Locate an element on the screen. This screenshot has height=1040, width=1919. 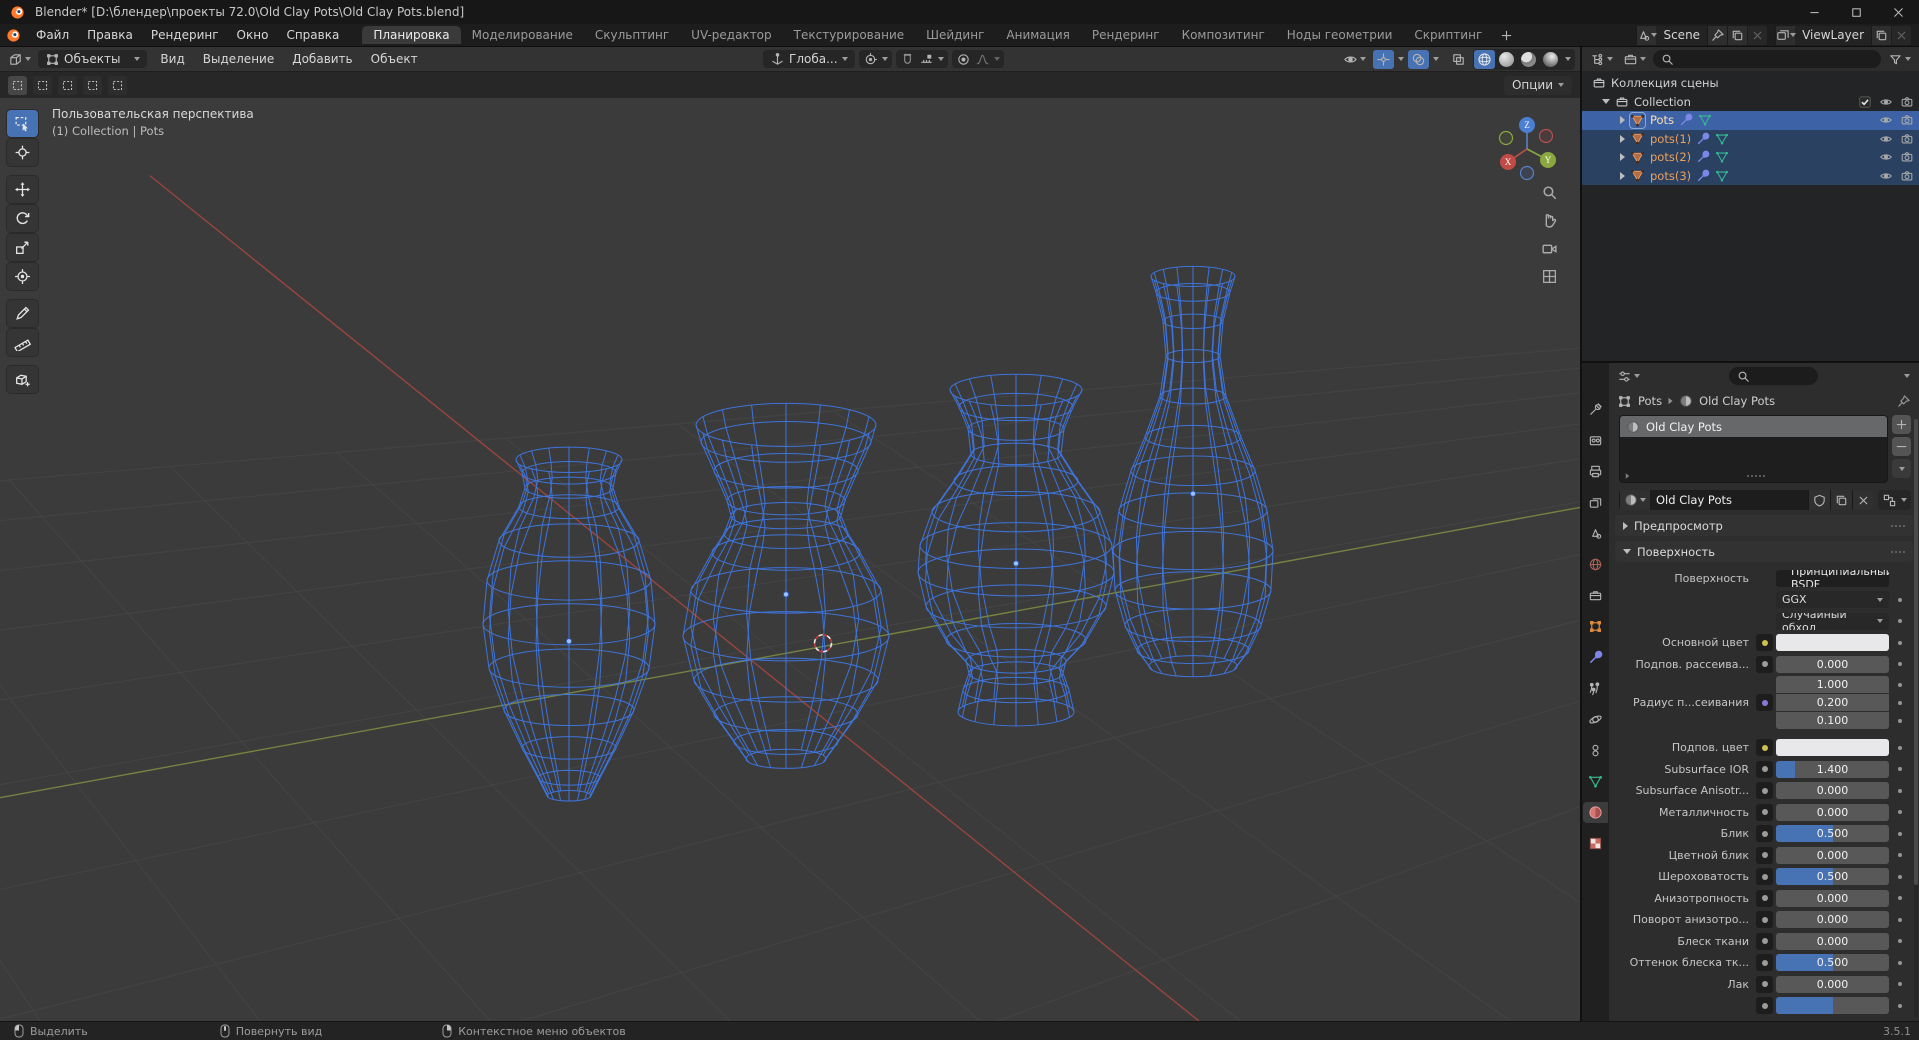
measure-tool-button is located at coordinates (22, 342).